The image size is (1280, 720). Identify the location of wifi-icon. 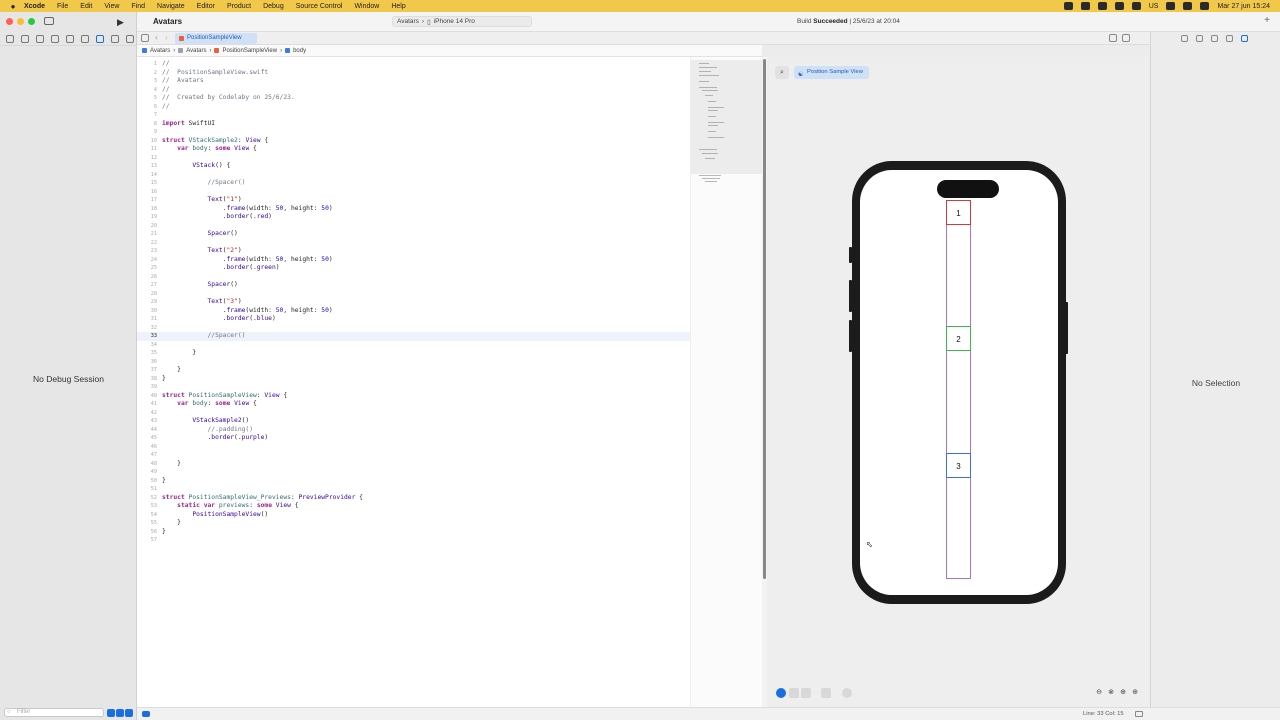
(1171, 6).